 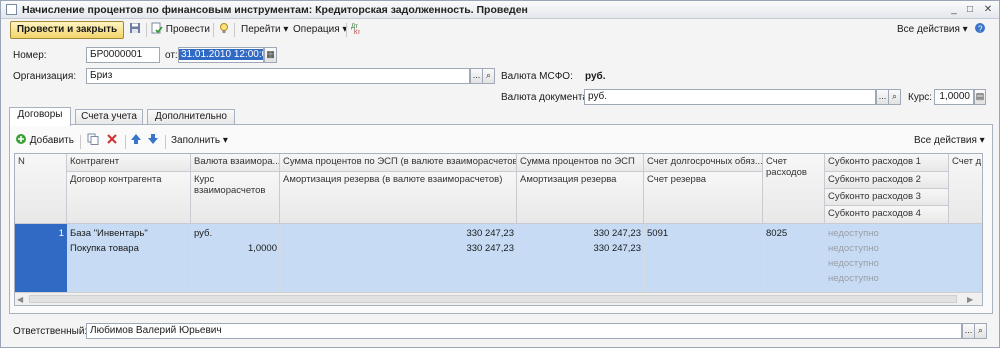 I want to click on add-label: Добавить, so click(x=51, y=140).